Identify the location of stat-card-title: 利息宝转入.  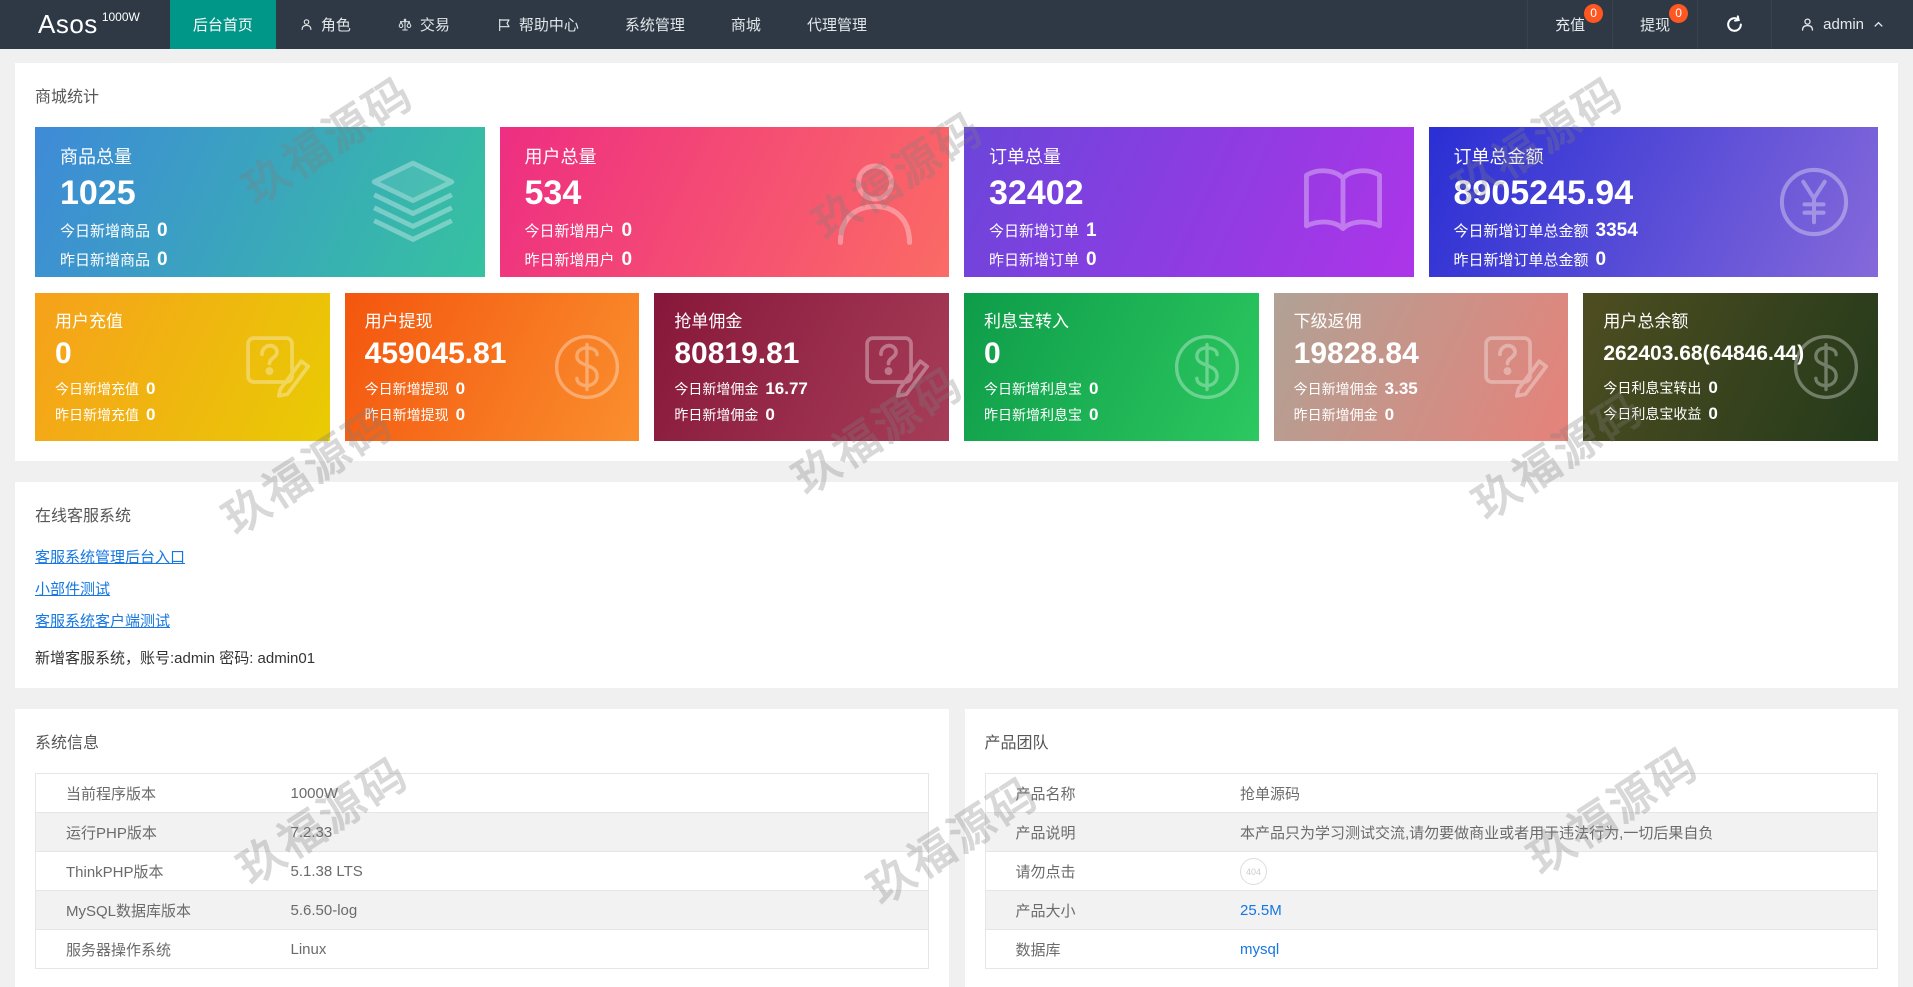
(1026, 321).